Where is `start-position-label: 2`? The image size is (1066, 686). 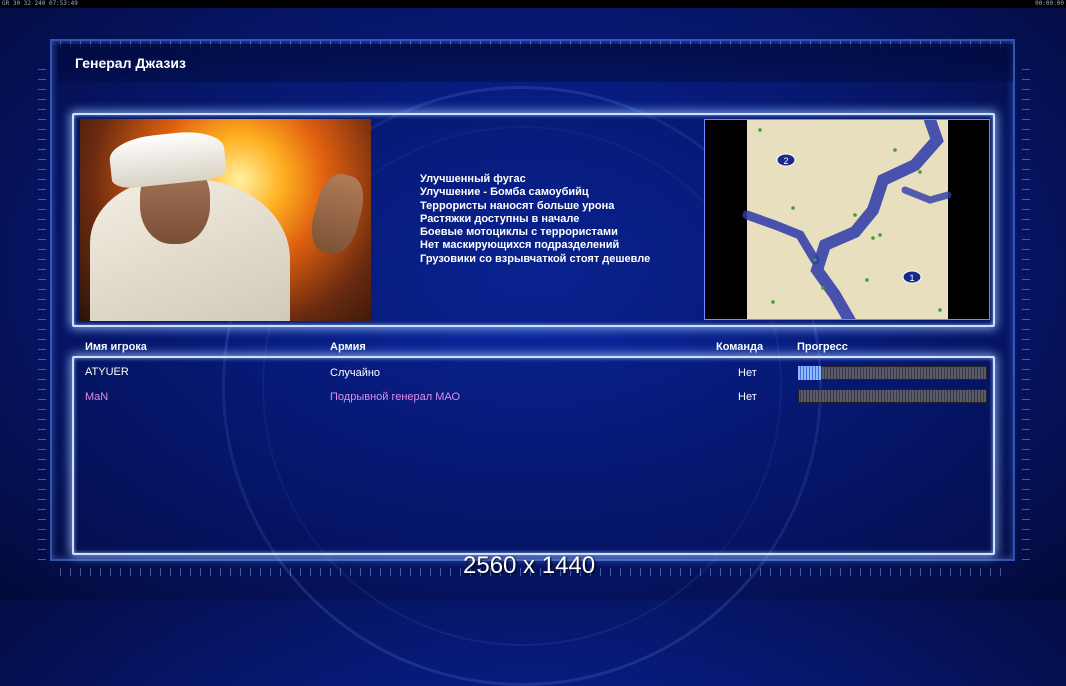
start-position-label: 2 is located at coordinates (785, 161).